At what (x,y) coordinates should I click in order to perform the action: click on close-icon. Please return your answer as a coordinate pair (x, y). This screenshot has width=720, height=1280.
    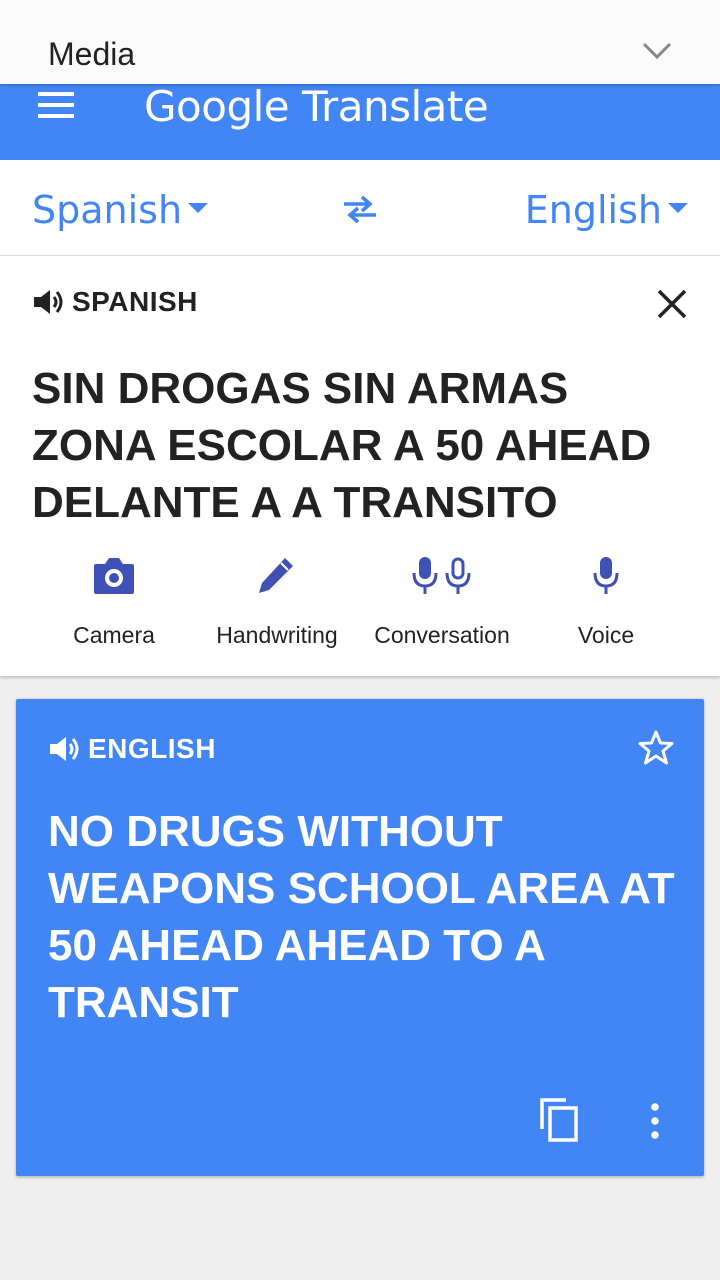
    Looking at the image, I should click on (672, 304).